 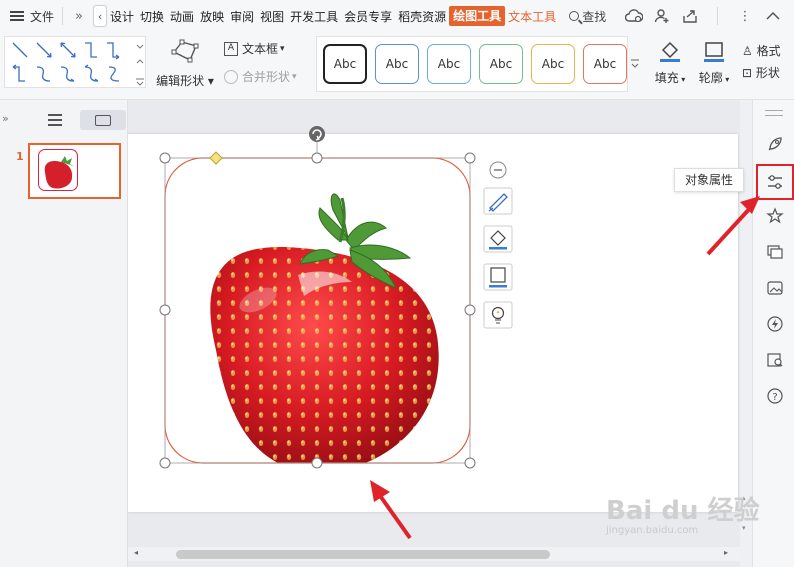 I want to click on tab-slideshow: 放映, so click(x=212, y=16).